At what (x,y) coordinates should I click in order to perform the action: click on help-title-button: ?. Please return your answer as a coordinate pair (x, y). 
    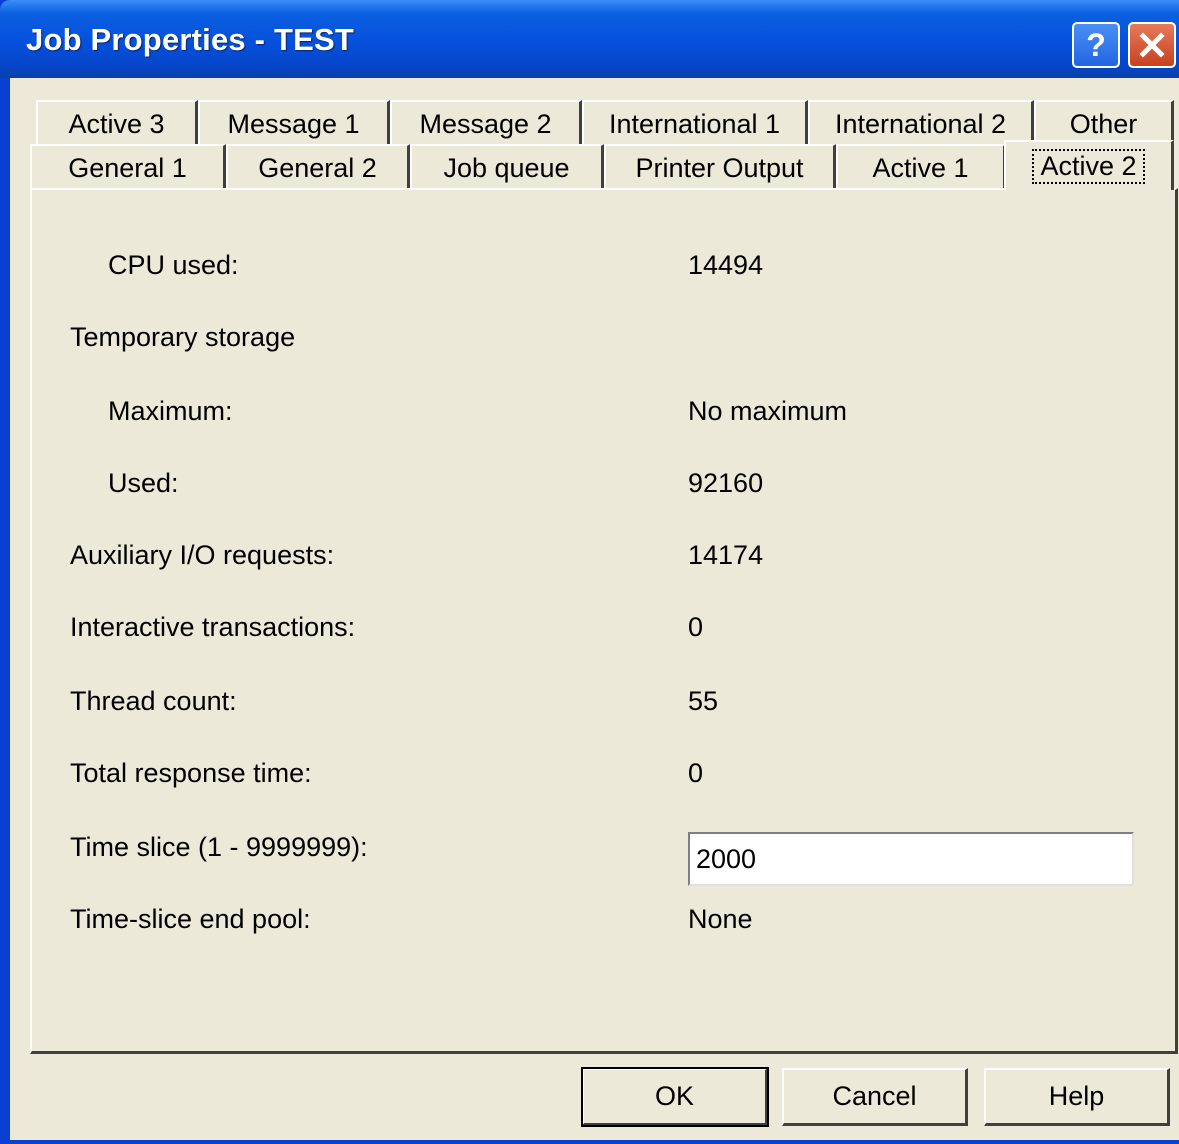
    Looking at the image, I should click on (1096, 45).